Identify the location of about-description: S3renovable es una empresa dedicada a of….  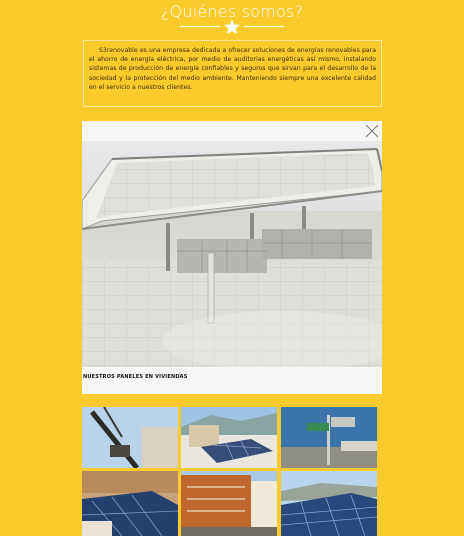
(232, 73).